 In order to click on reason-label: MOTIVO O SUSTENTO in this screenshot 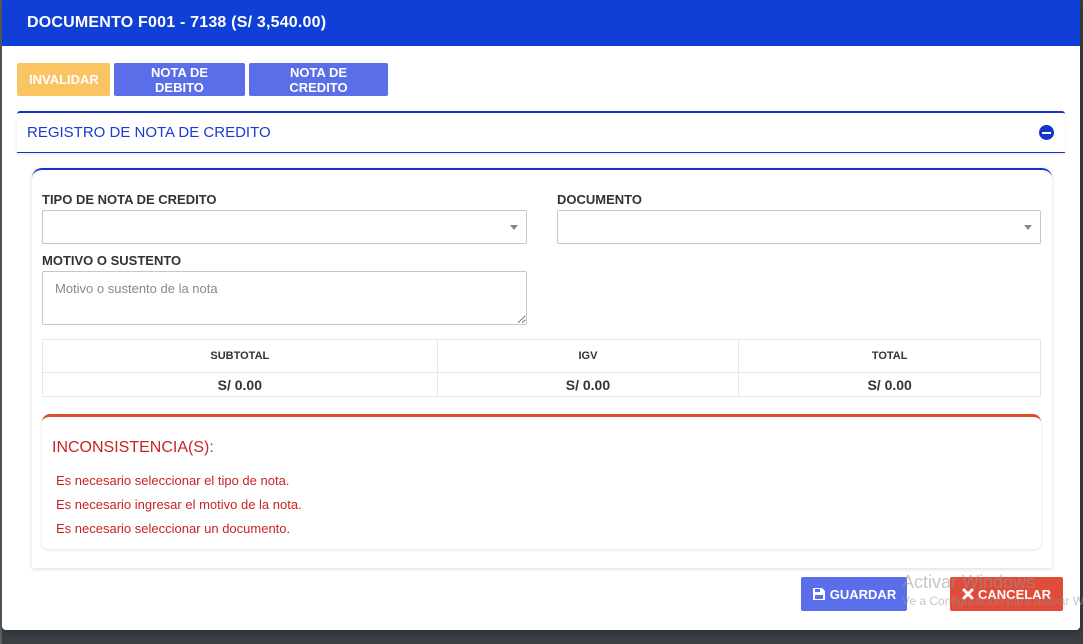, I will do `click(112, 260)`.